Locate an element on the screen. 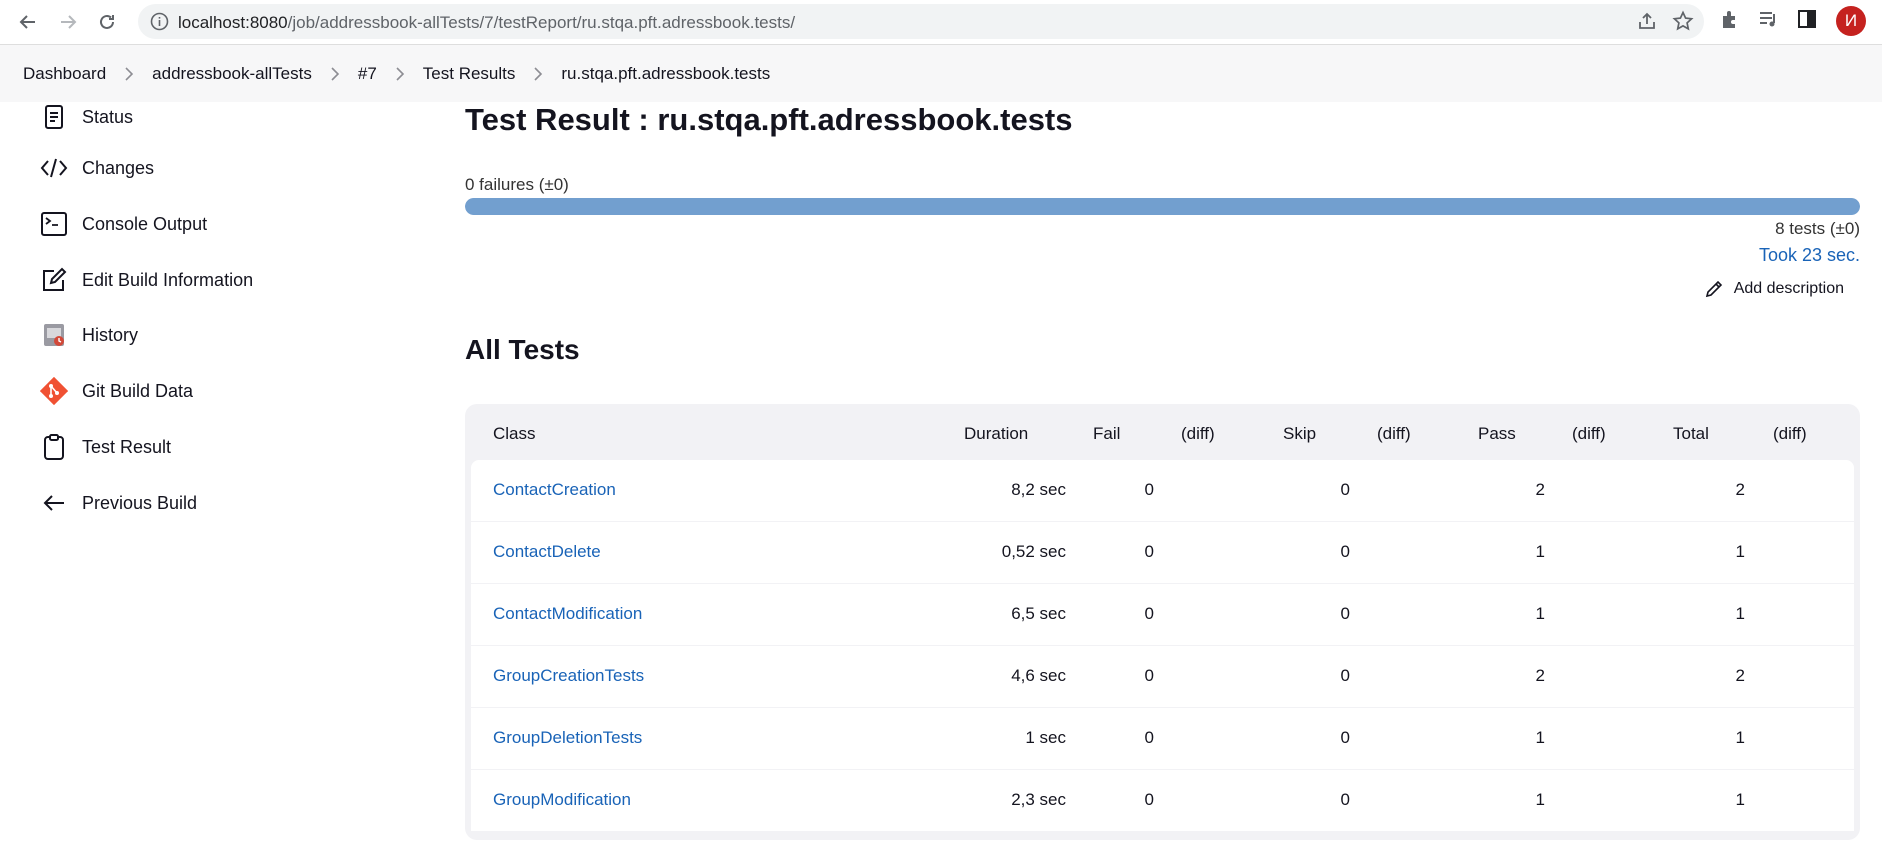 The image size is (1882, 855). terminal-icon is located at coordinates (54, 224).